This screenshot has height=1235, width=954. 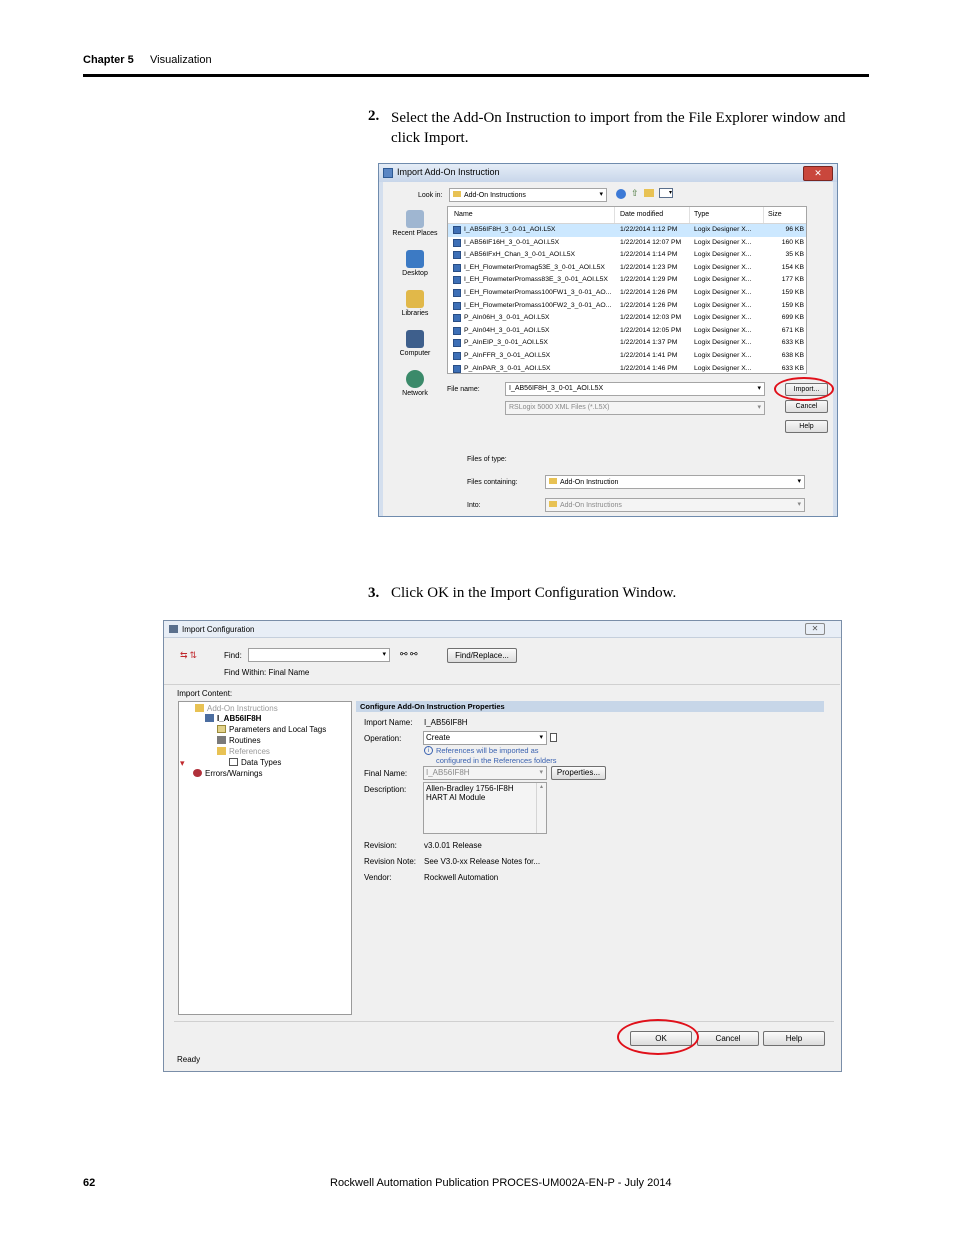 What do you see at coordinates (559, 407) in the screenshot?
I see `file-type-value: RSLogix 5000 XML Files (*.L5X)` at bounding box center [559, 407].